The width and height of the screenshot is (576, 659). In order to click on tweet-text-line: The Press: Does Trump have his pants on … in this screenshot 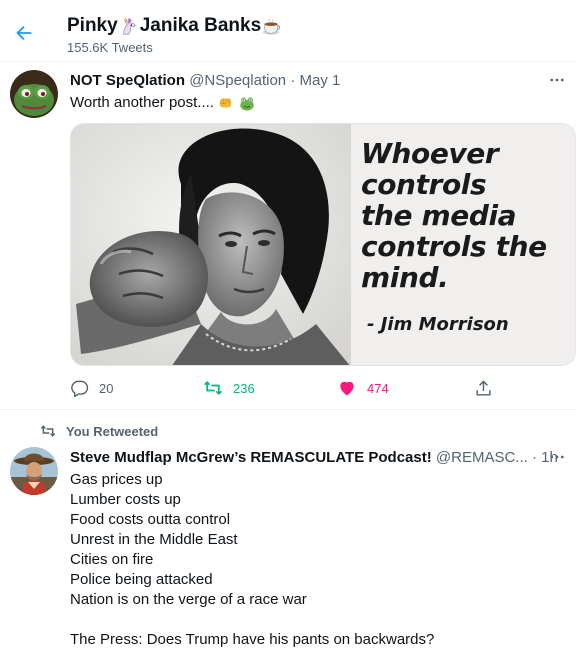, I will do `click(252, 639)`.